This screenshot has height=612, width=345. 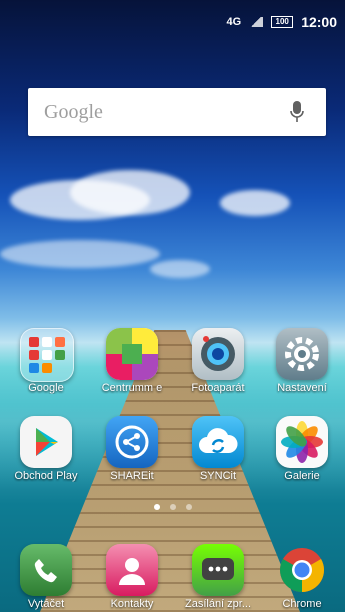 I want to click on contacts-icon, so click(x=132, y=570).